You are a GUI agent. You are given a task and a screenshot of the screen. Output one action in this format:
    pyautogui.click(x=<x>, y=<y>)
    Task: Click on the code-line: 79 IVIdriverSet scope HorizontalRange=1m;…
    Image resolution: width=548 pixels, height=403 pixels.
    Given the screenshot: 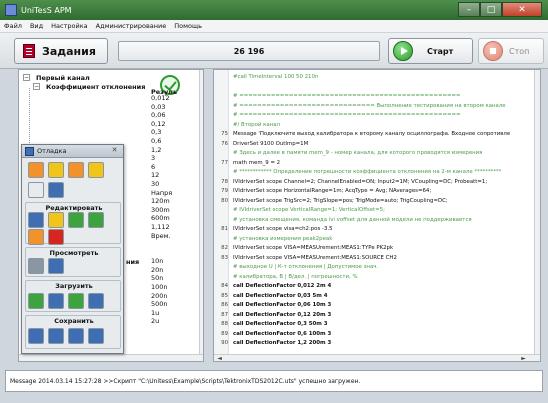 What is the action you would take?
    pyautogui.click(x=322, y=191)
    